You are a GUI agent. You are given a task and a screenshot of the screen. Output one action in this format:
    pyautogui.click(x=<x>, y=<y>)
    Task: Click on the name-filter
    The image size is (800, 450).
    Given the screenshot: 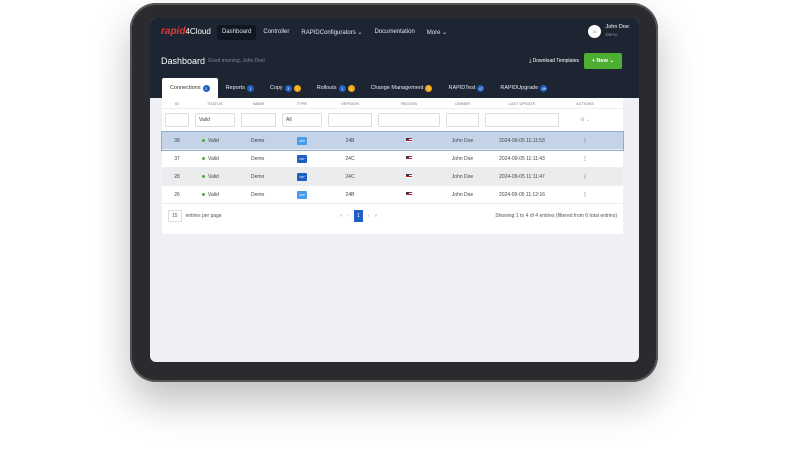 What is the action you would take?
    pyautogui.click(x=258, y=120)
    